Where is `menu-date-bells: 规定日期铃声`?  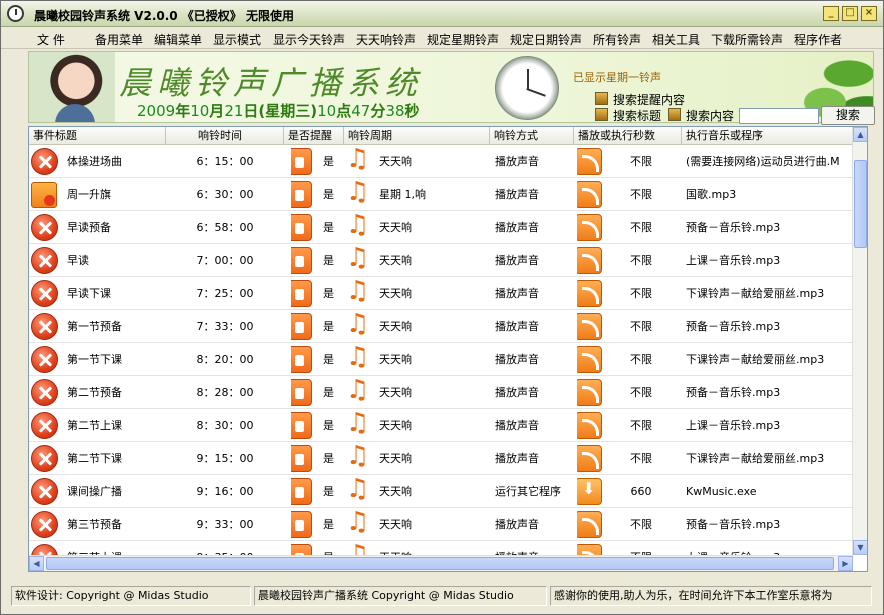 menu-date-bells: 规定日期铃声 is located at coordinates (546, 39).